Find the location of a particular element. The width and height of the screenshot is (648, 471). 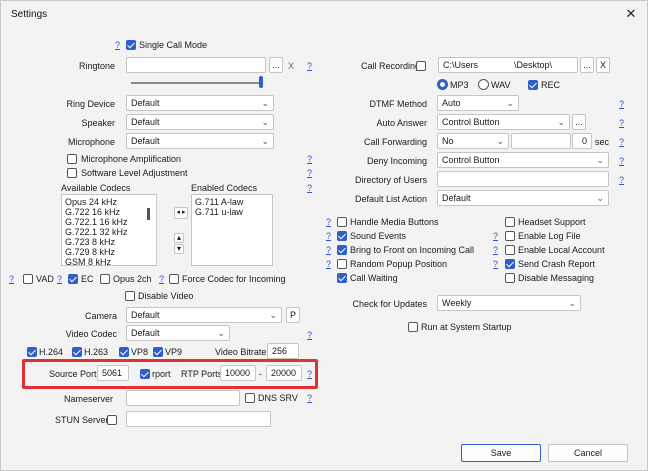

rport-checkbox is located at coordinates (145, 374).